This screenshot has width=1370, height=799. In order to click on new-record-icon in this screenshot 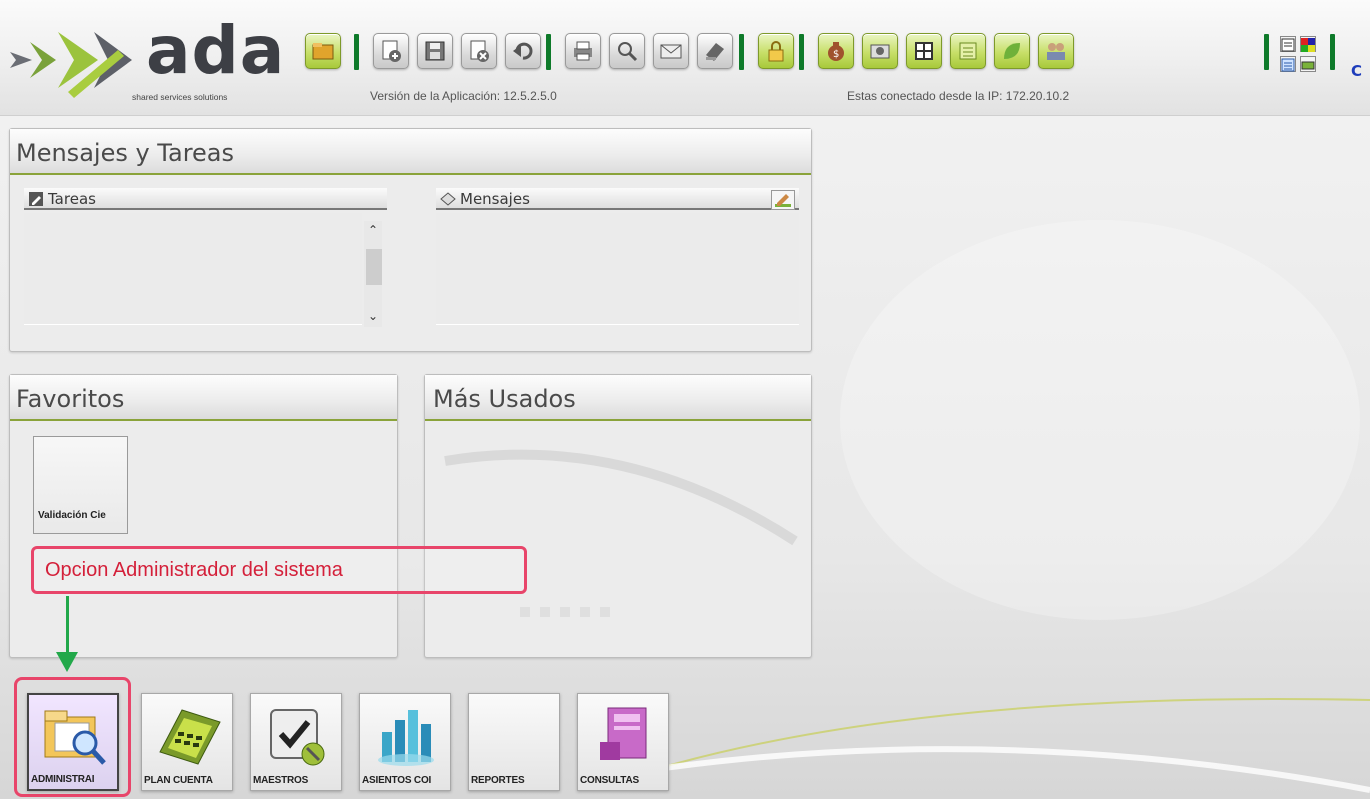, I will do `click(391, 51)`.